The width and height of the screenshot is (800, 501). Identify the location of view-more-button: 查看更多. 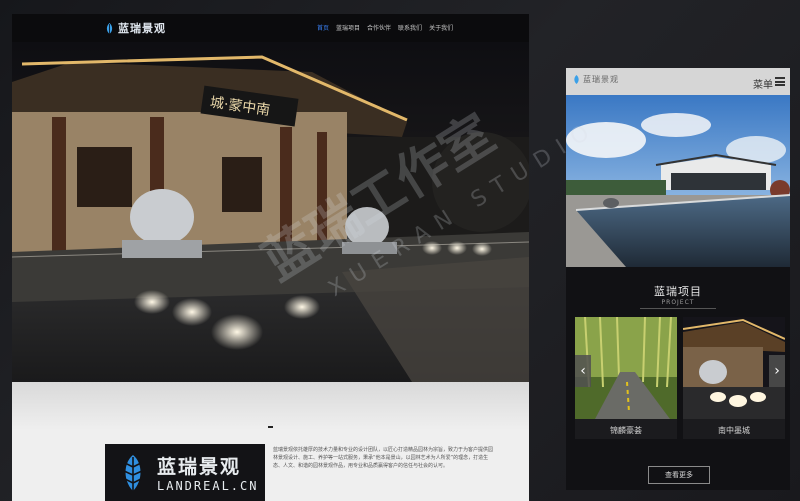
(679, 475).